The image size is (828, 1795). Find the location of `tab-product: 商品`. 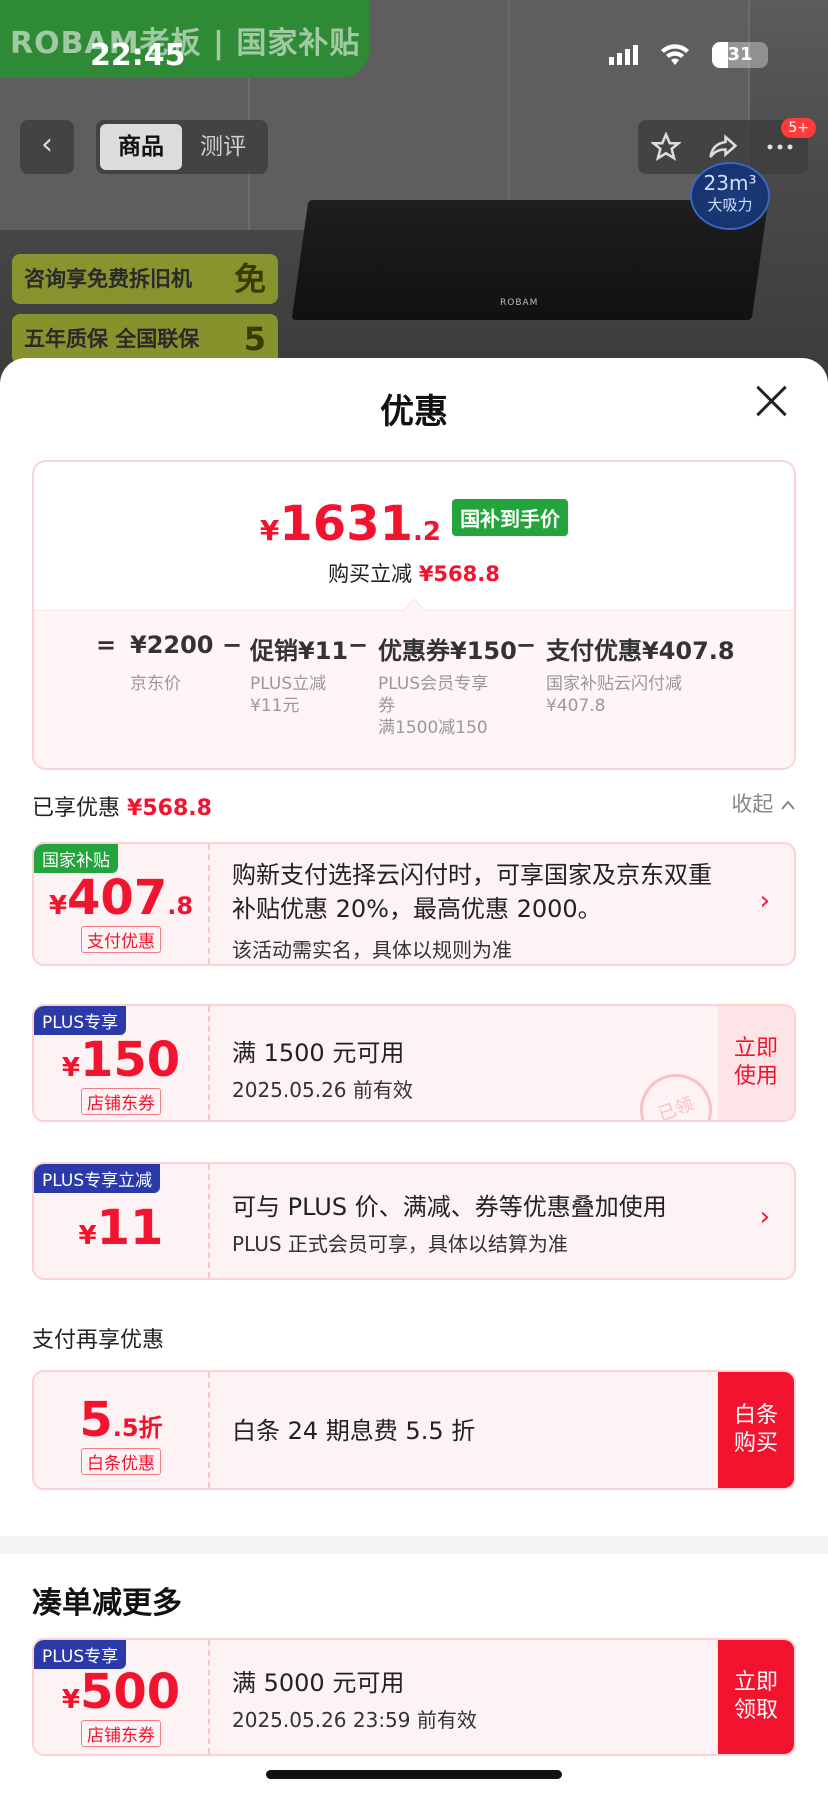

tab-product: 商品 is located at coordinates (141, 147).